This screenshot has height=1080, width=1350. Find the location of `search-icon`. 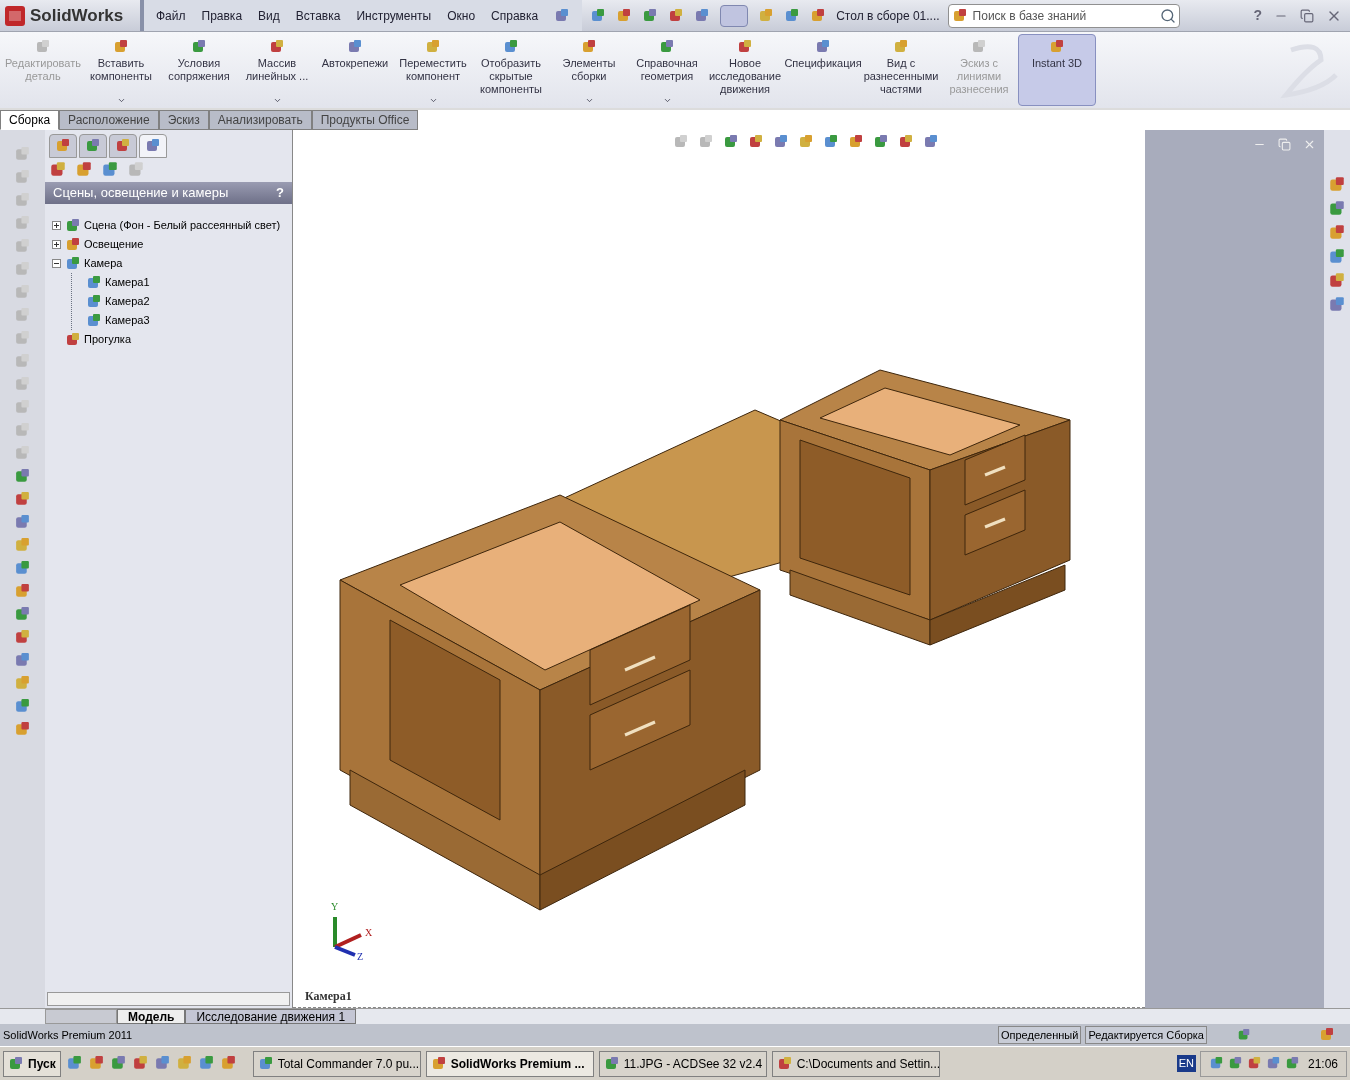

search-icon is located at coordinates (1167, 15).